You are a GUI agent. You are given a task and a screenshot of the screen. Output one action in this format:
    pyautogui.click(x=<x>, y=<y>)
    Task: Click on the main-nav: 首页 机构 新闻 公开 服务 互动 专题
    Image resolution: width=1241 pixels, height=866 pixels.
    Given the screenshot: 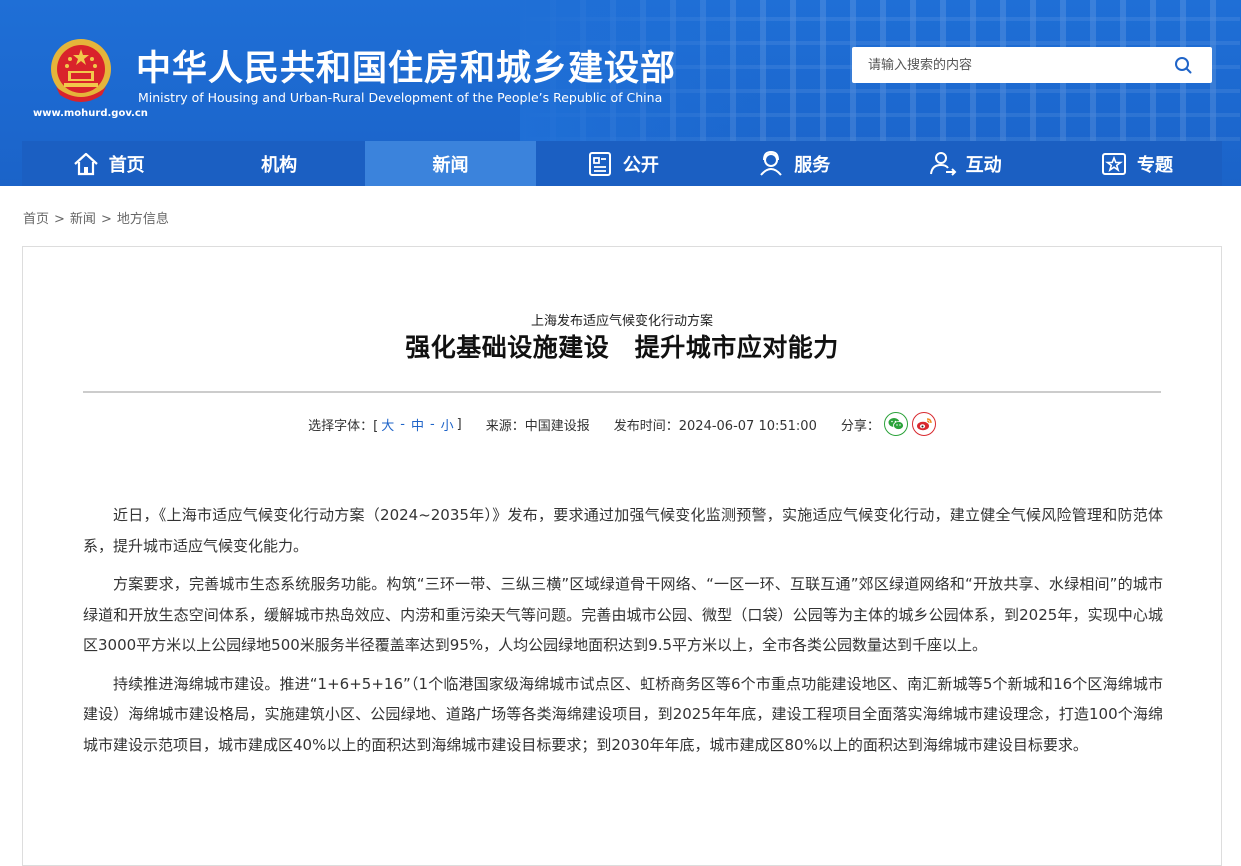 What is the action you would take?
    pyautogui.click(x=622, y=163)
    